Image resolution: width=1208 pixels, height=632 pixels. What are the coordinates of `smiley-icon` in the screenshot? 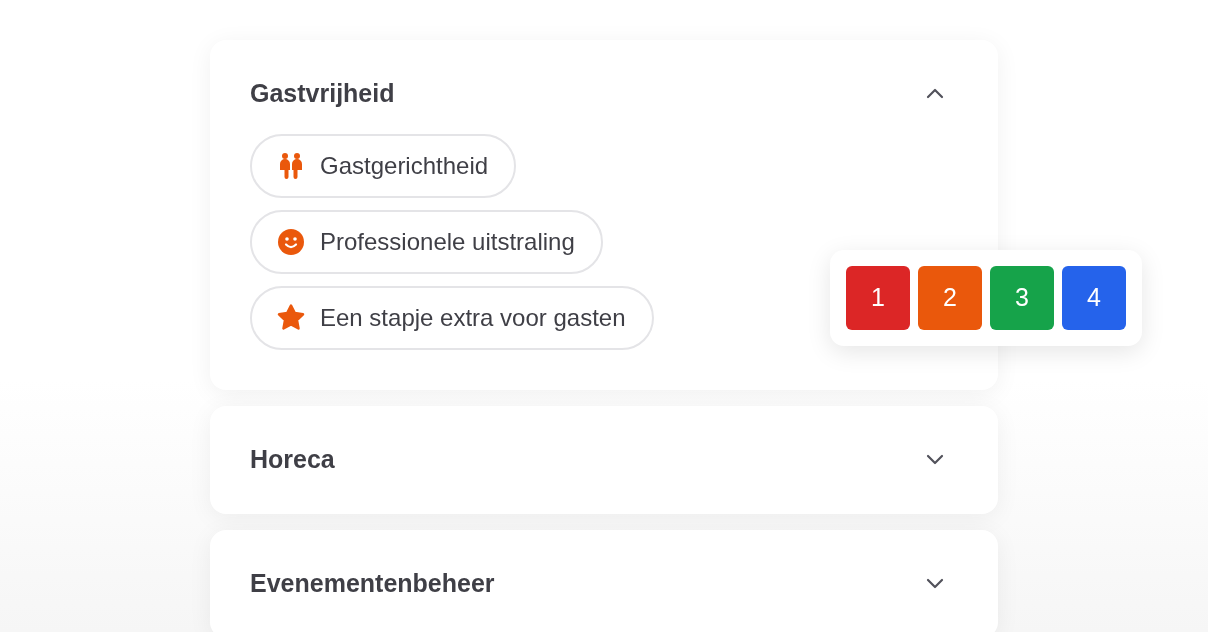 It's located at (291, 242).